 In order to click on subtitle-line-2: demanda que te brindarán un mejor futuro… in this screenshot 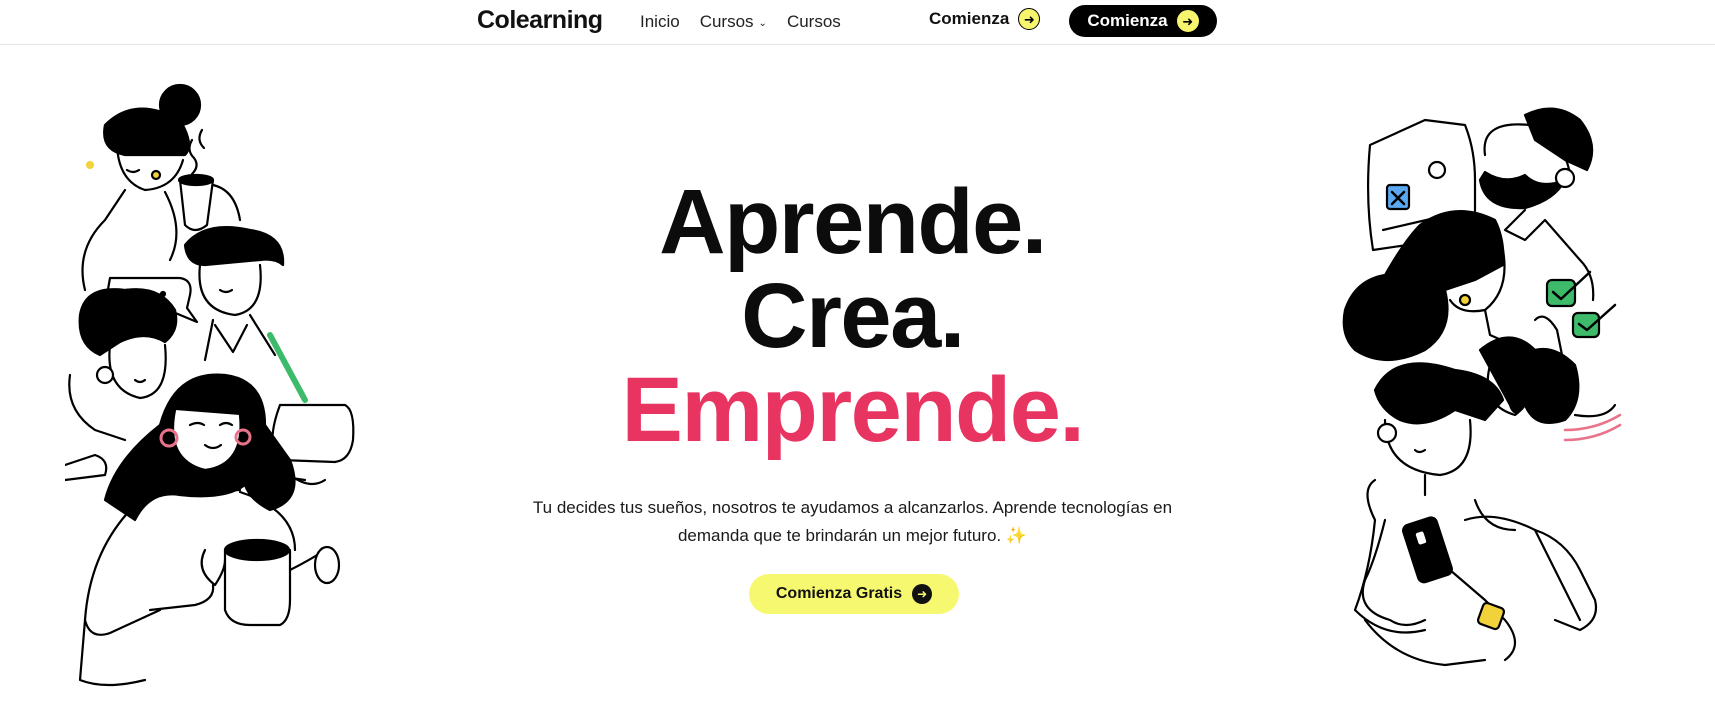, I will do `click(839, 535)`.